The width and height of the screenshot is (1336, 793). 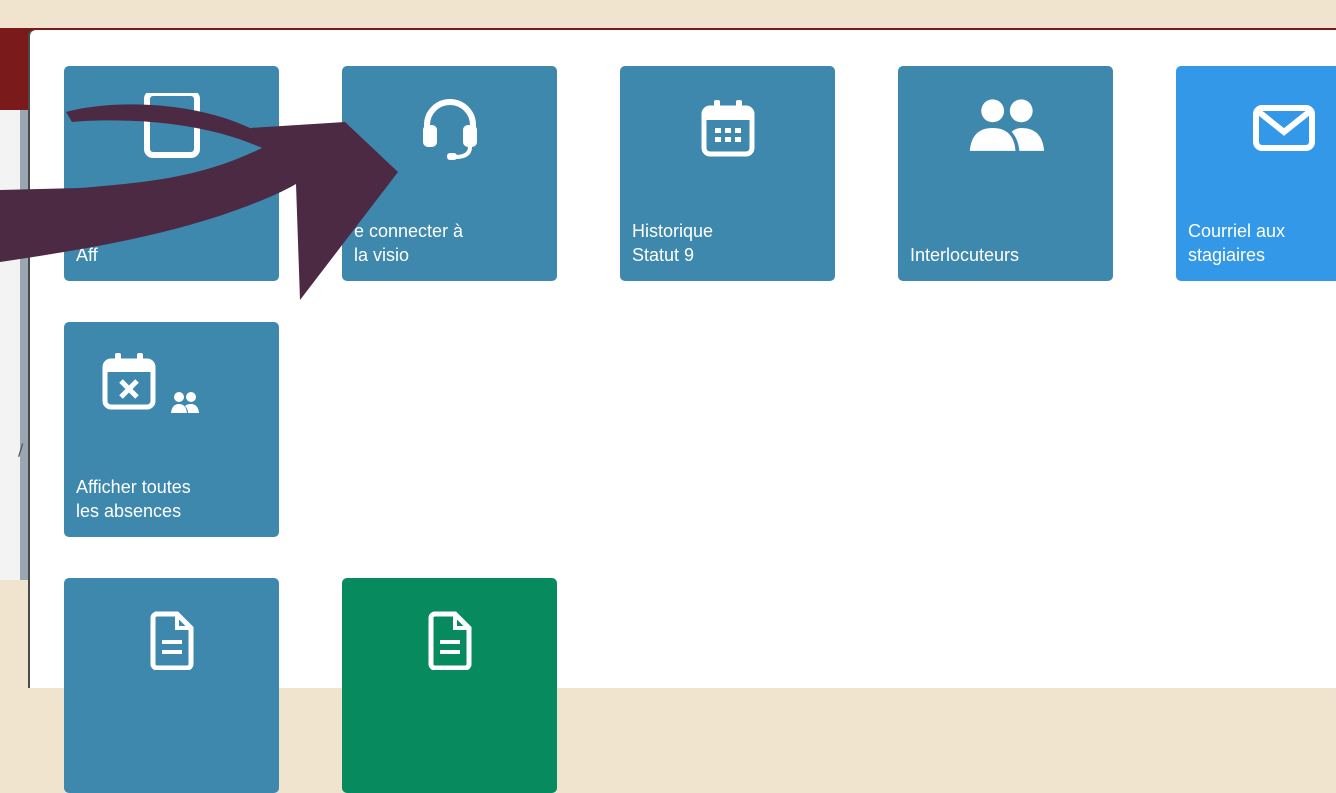 I want to click on tile-label-line: e connecter à, so click(x=409, y=231).